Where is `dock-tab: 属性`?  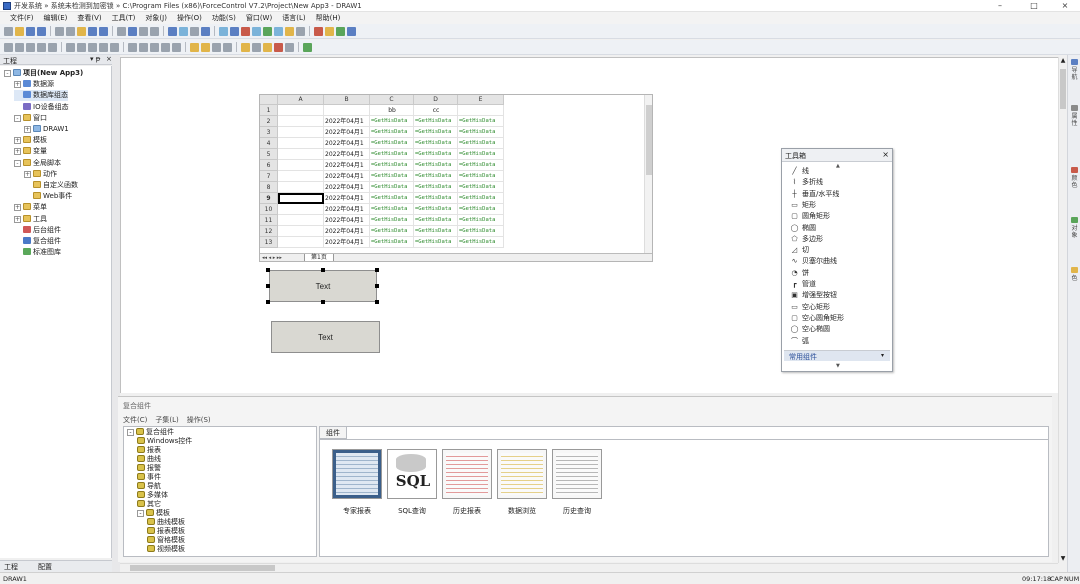 dock-tab: 属性 is located at coordinates (1074, 116).